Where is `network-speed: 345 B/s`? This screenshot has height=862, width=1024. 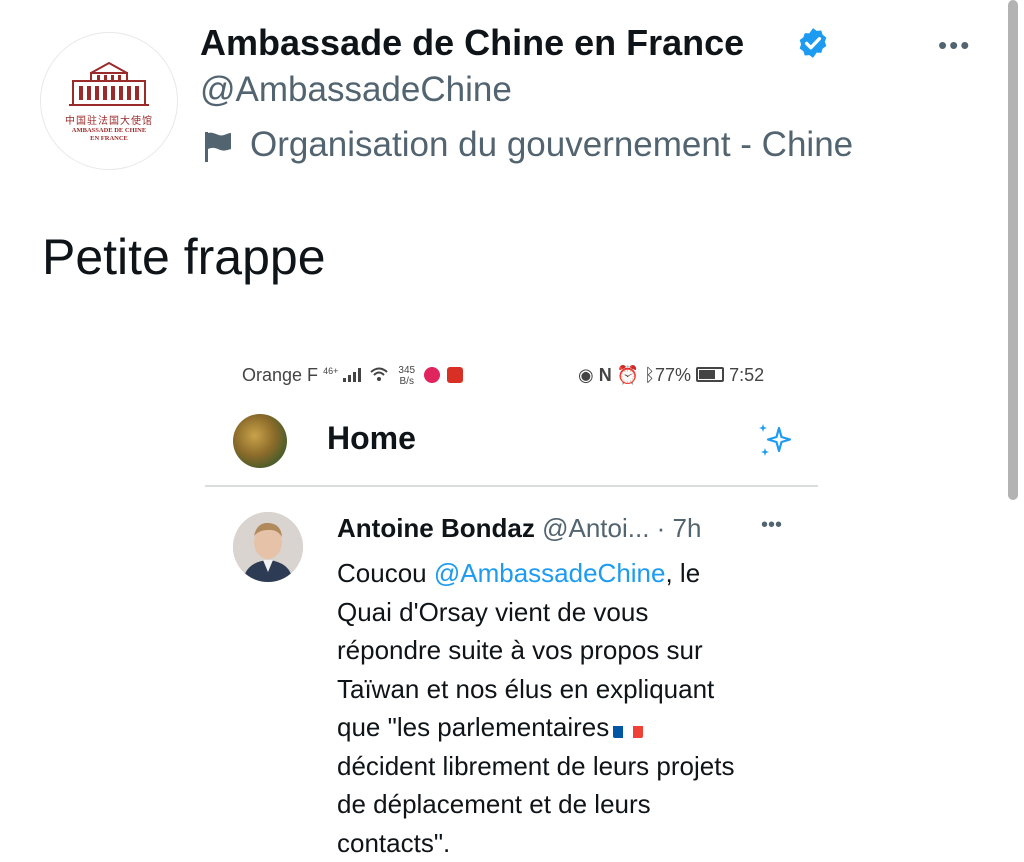 network-speed: 345 B/s is located at coordinates (406, 376).